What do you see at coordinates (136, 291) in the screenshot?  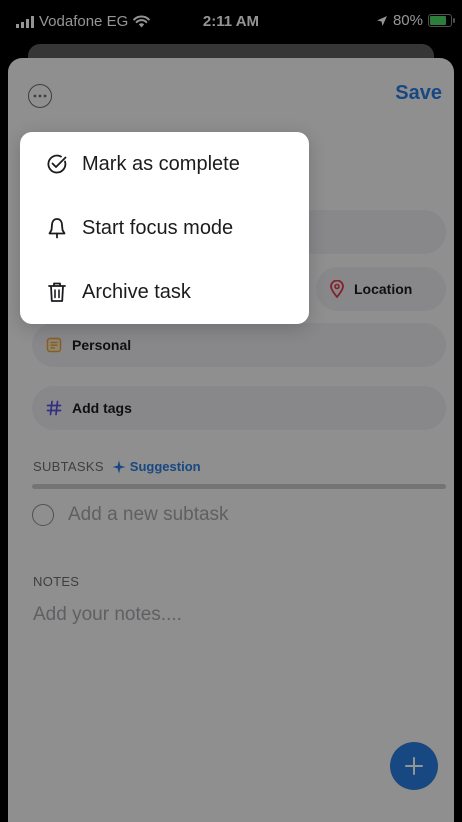 I see `archive-task-label: Archive task` at bounding box center [136, 291].